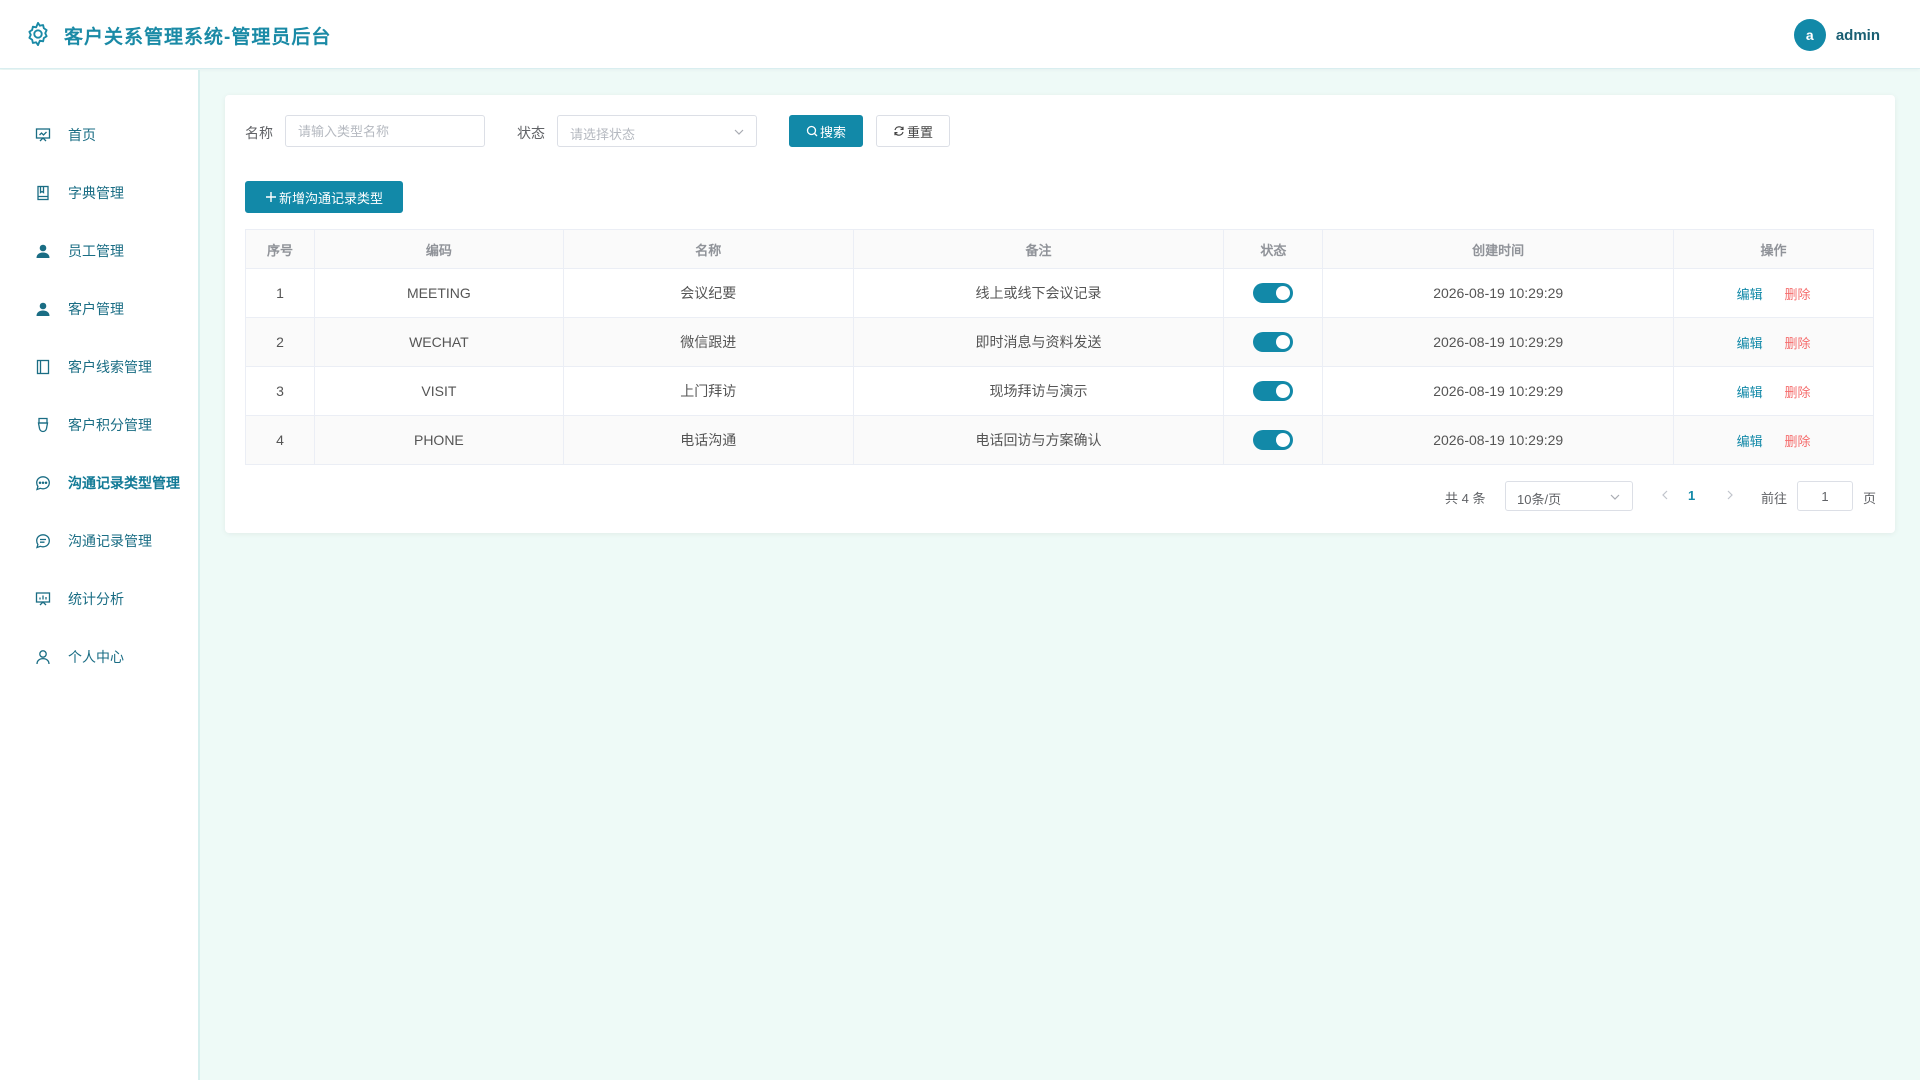  I want to click on sidebar-item-dictionary: 字典管理, so click(99, 193).